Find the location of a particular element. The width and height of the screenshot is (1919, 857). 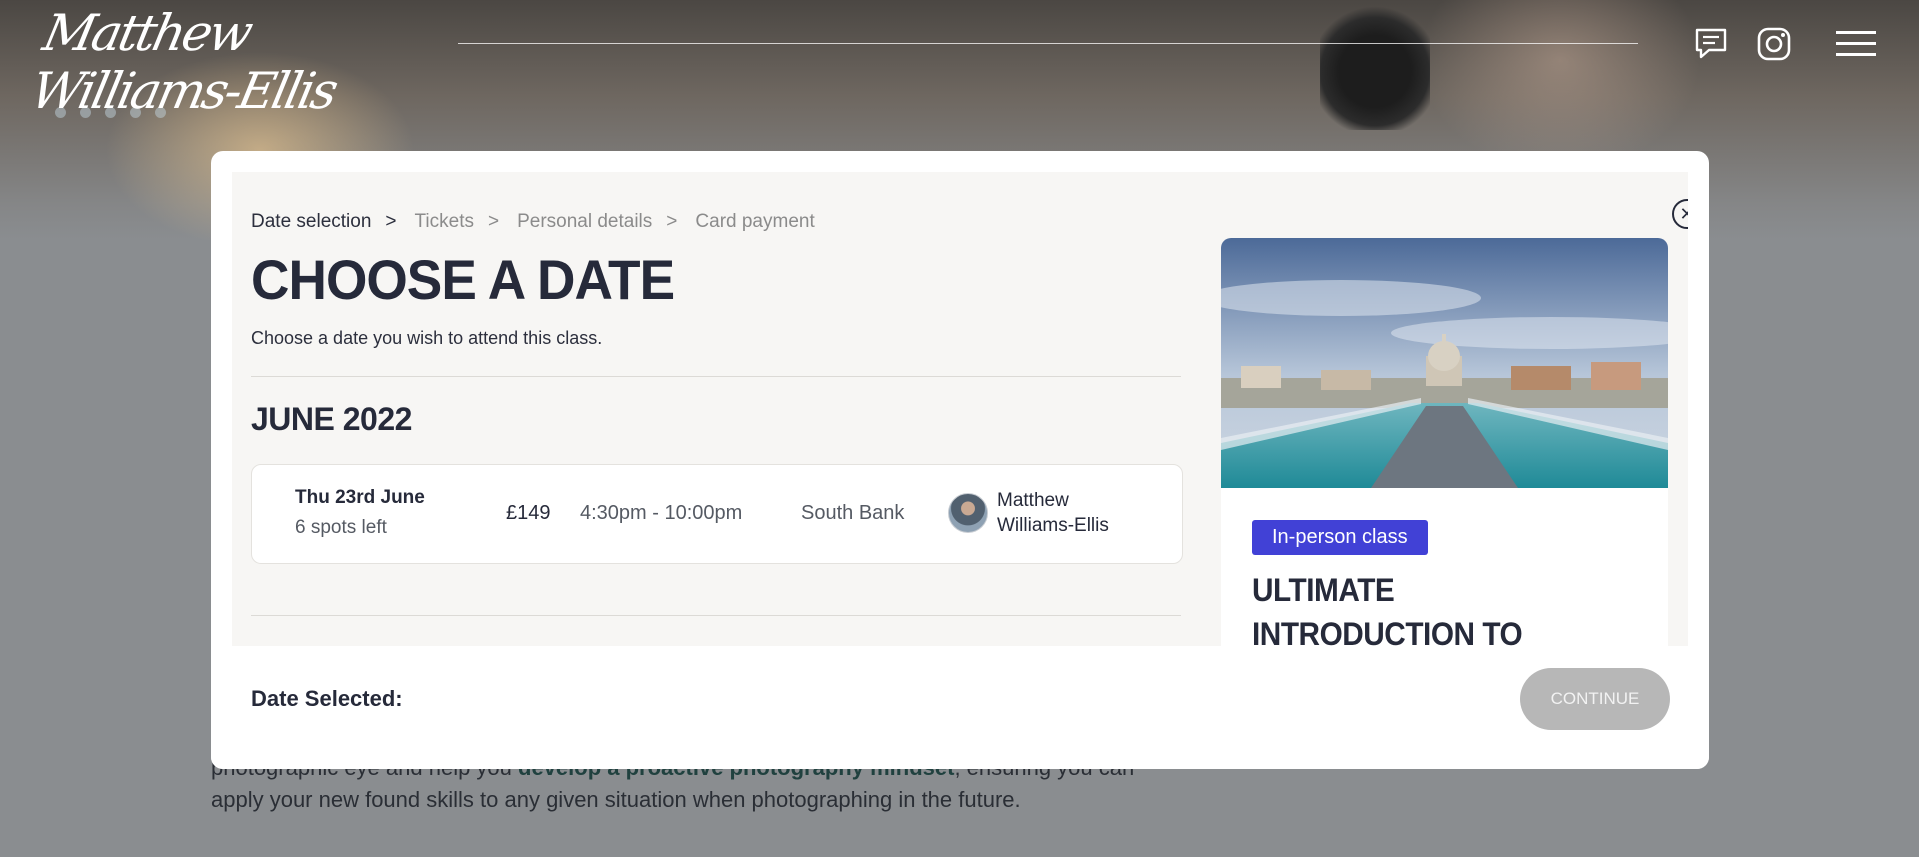

modal-footer: Date Selected: CONTINUE is located at coordinates (960, 707).